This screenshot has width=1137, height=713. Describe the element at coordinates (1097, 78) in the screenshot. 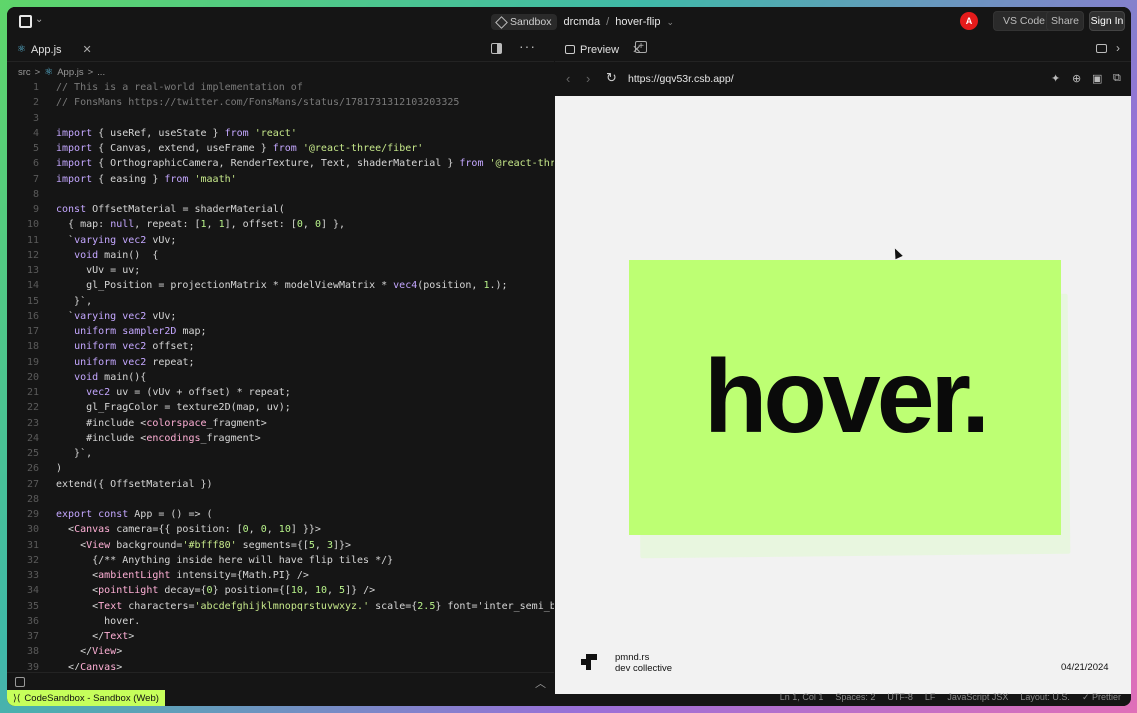

I see `console-icon: ▣` at that location.